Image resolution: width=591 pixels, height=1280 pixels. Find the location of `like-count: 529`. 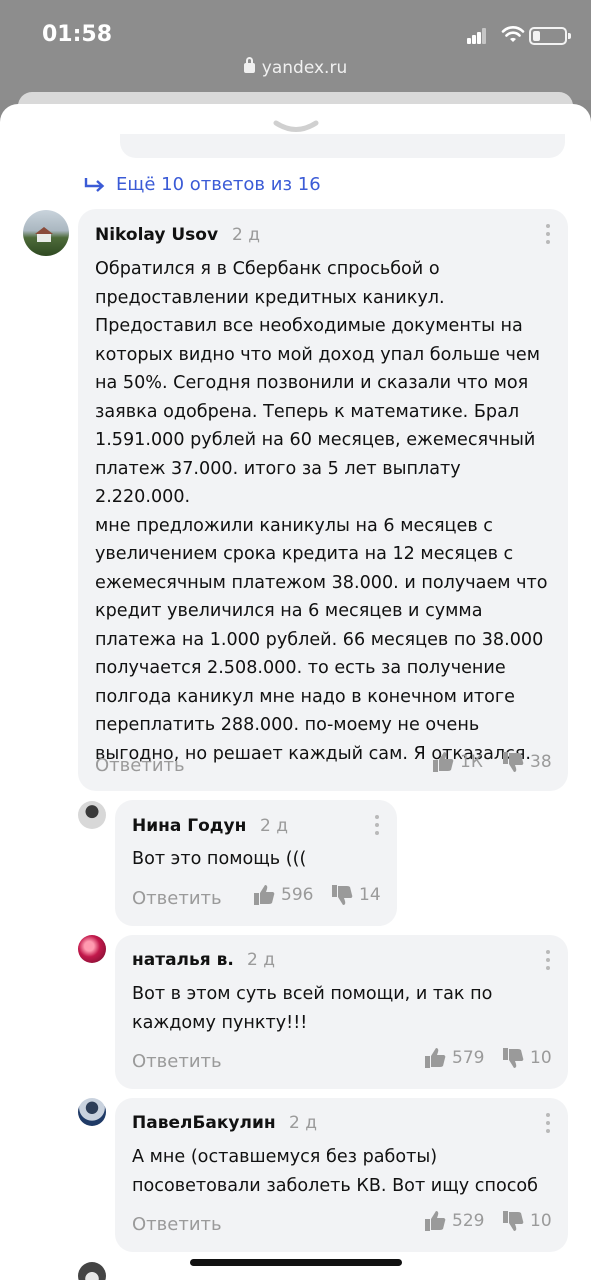

like-count: 529 is located at coordinates (468, 1221).